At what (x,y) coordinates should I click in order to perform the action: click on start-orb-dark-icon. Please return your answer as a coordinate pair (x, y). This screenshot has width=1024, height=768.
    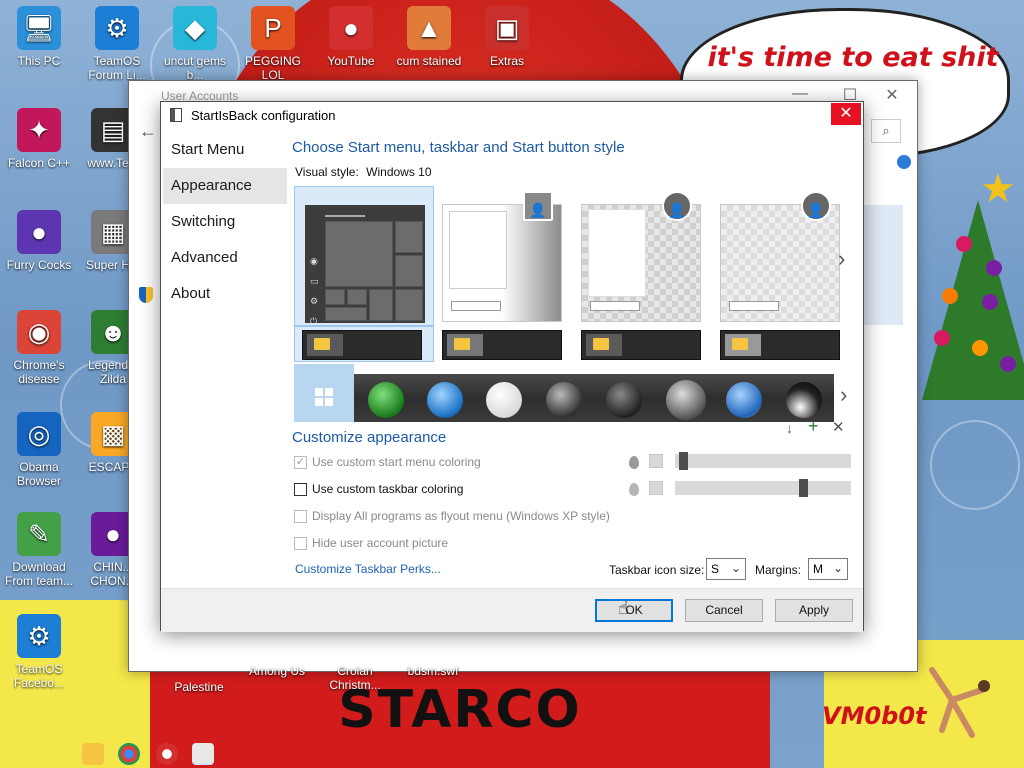
    Looking at the image, I should click on (564, 400).